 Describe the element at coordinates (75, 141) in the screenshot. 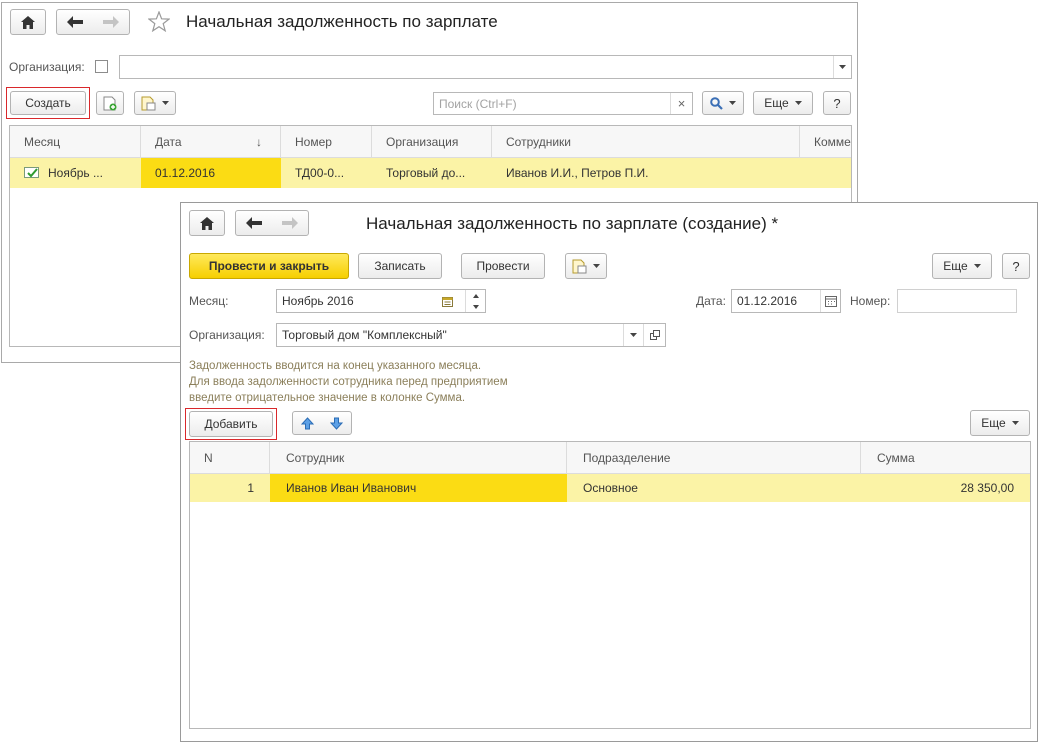

I see `column-header-month: Месяц` at that location.